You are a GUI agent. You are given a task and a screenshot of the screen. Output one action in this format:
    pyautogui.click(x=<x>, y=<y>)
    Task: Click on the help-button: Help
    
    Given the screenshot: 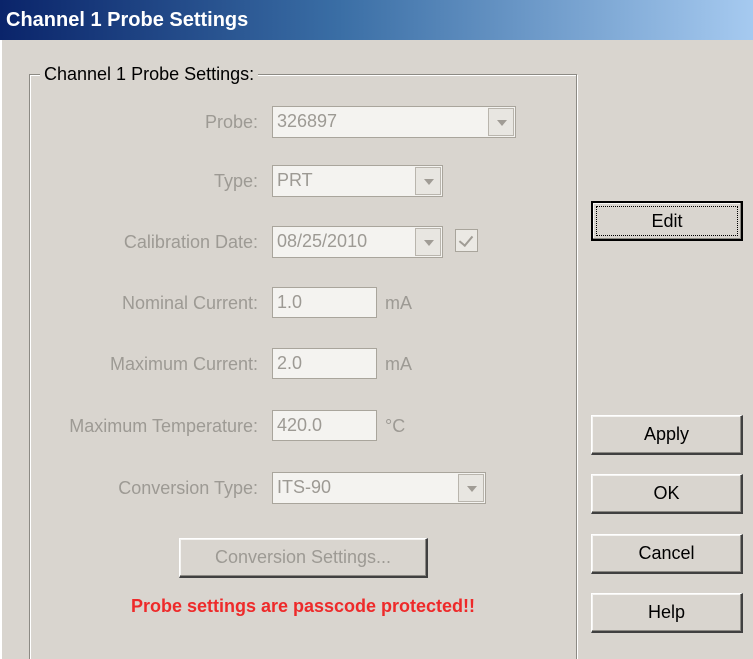 What is the action you would take?
    pyautogui.click(x=667, y=613)
    